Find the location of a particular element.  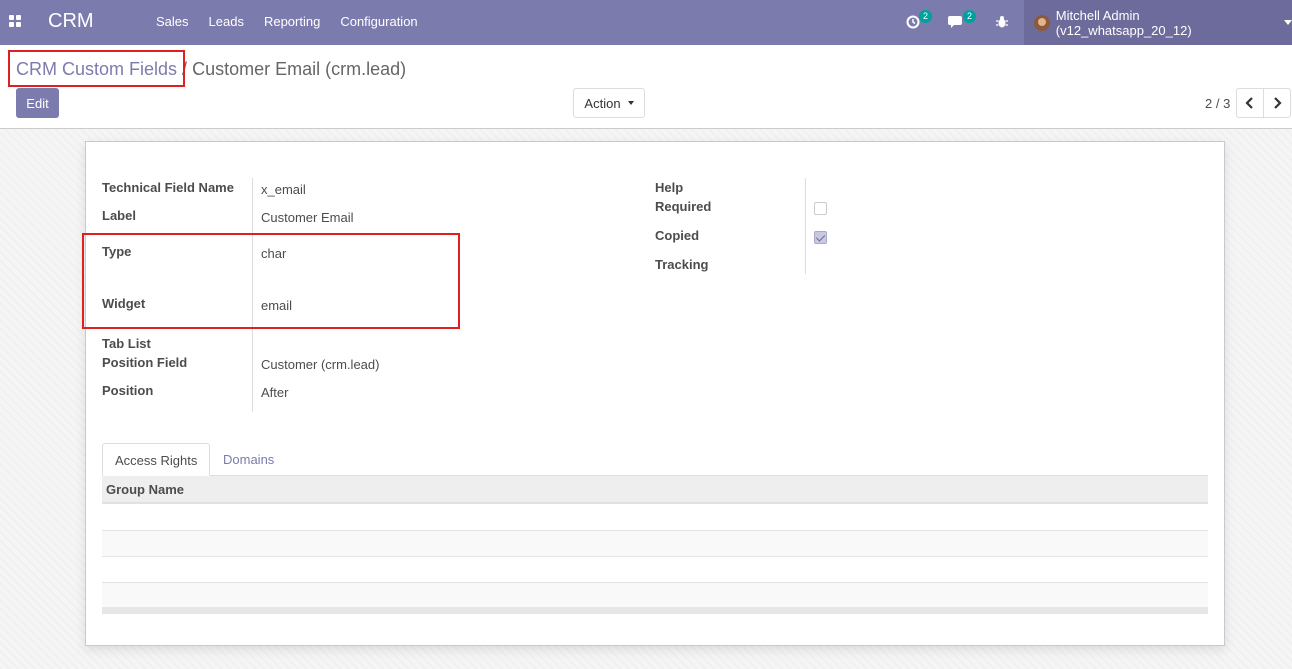

menu-item-sales: Sales is located at coordinates (172, 21).